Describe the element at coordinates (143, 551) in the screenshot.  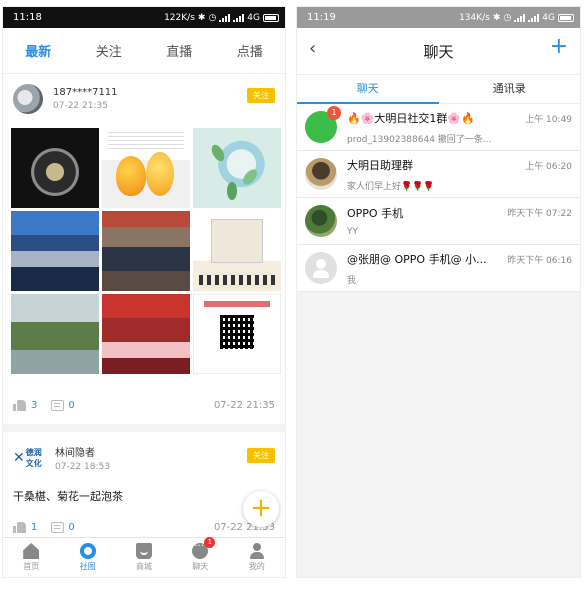
I see `shop-icon` at that location.